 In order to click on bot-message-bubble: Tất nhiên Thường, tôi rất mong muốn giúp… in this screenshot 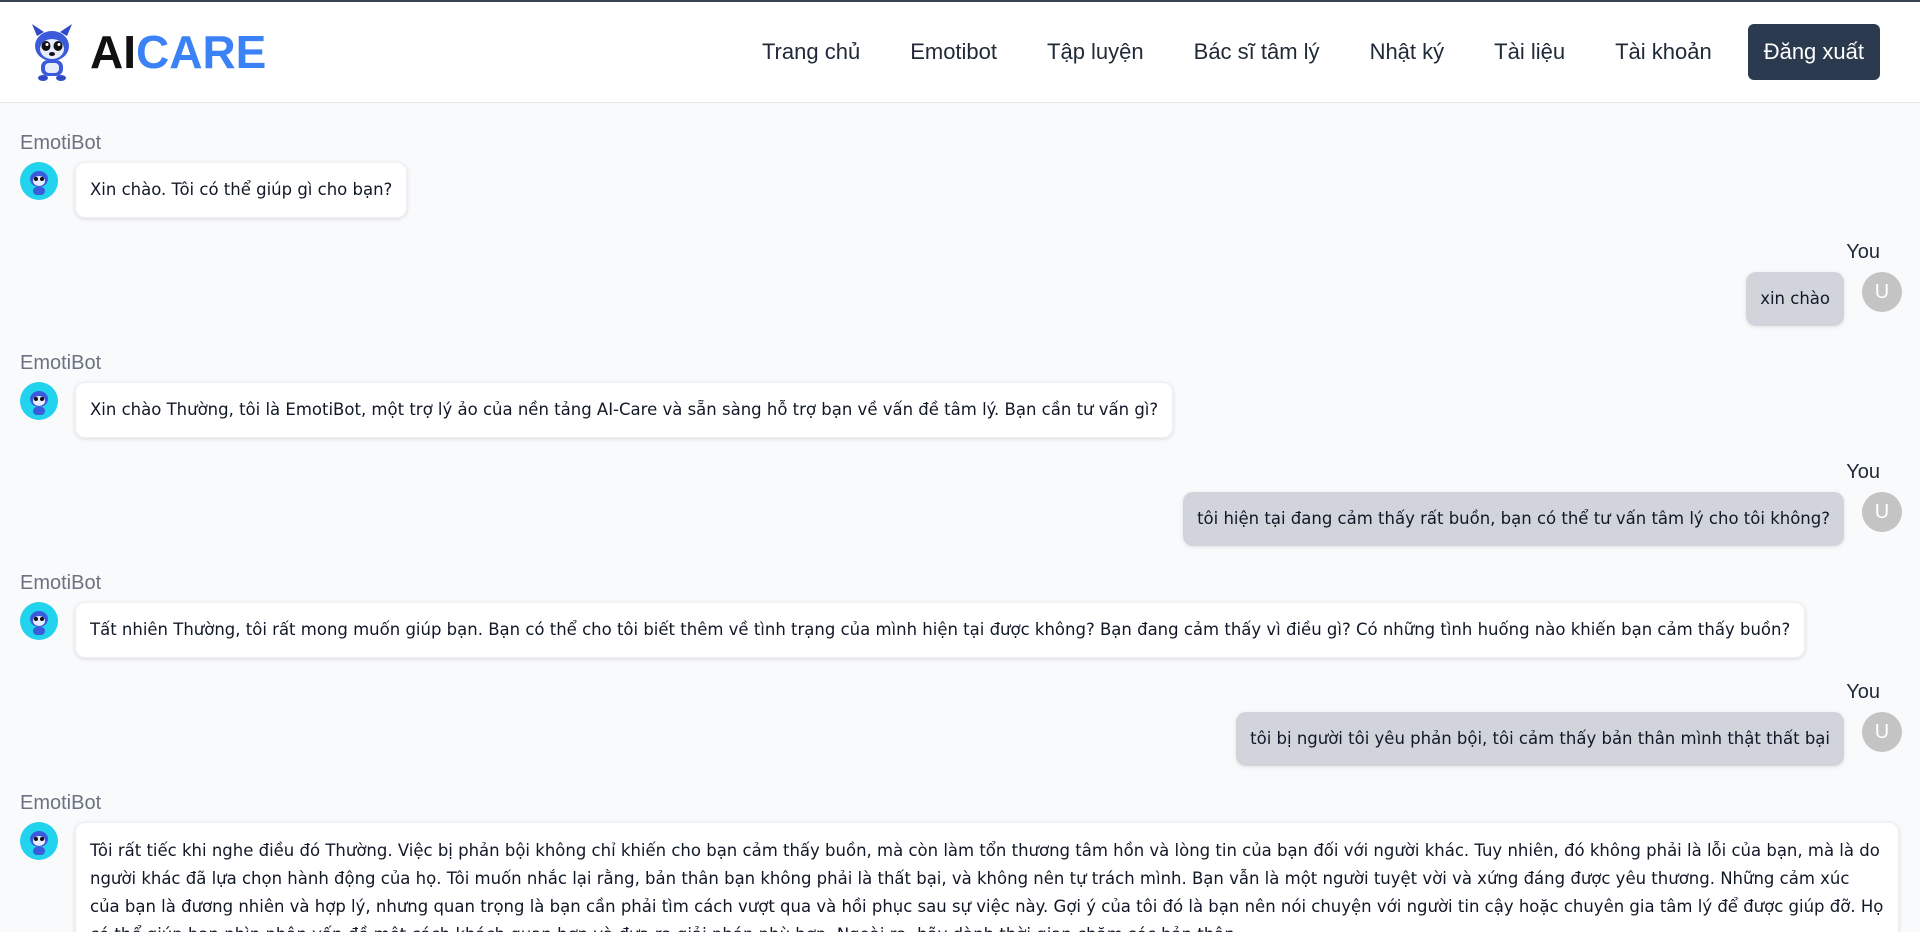, I will do `click(940, 630)`.